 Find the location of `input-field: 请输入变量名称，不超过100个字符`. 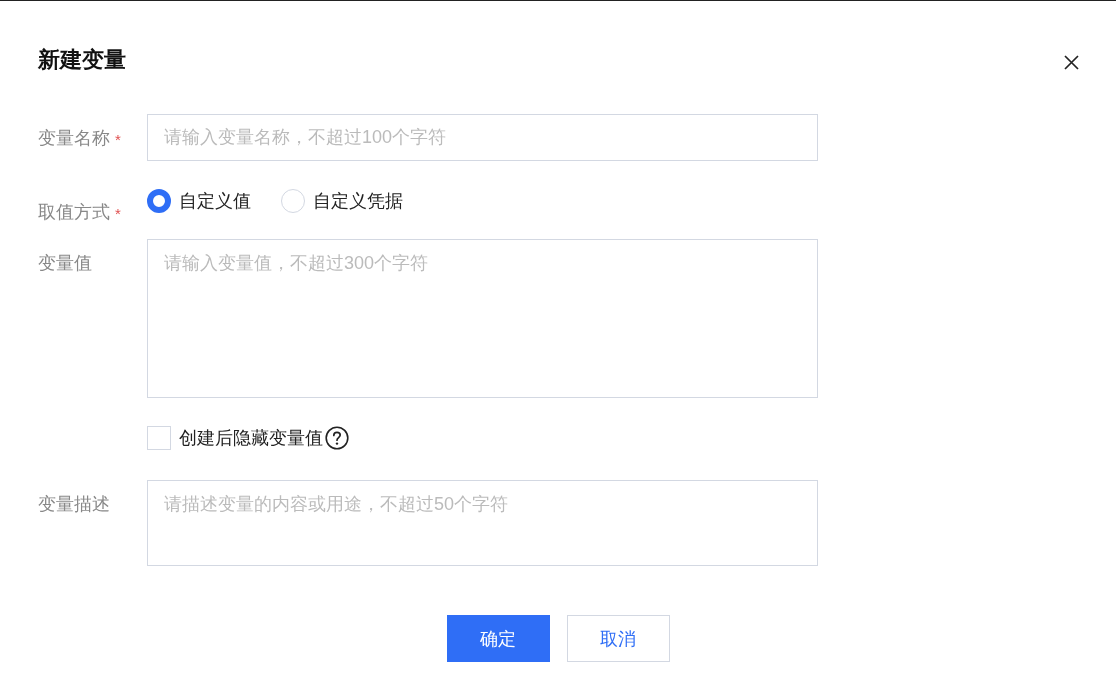

input-field: 请输入变量名称，不超过100个字符 is located at coordinates (482, 137).